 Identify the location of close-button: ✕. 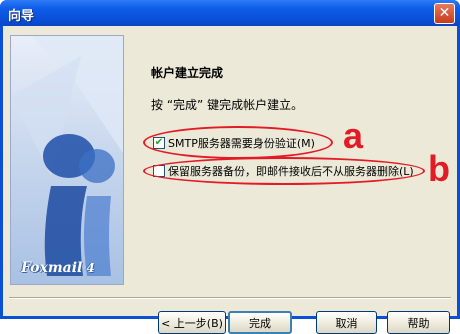
(444, 13).